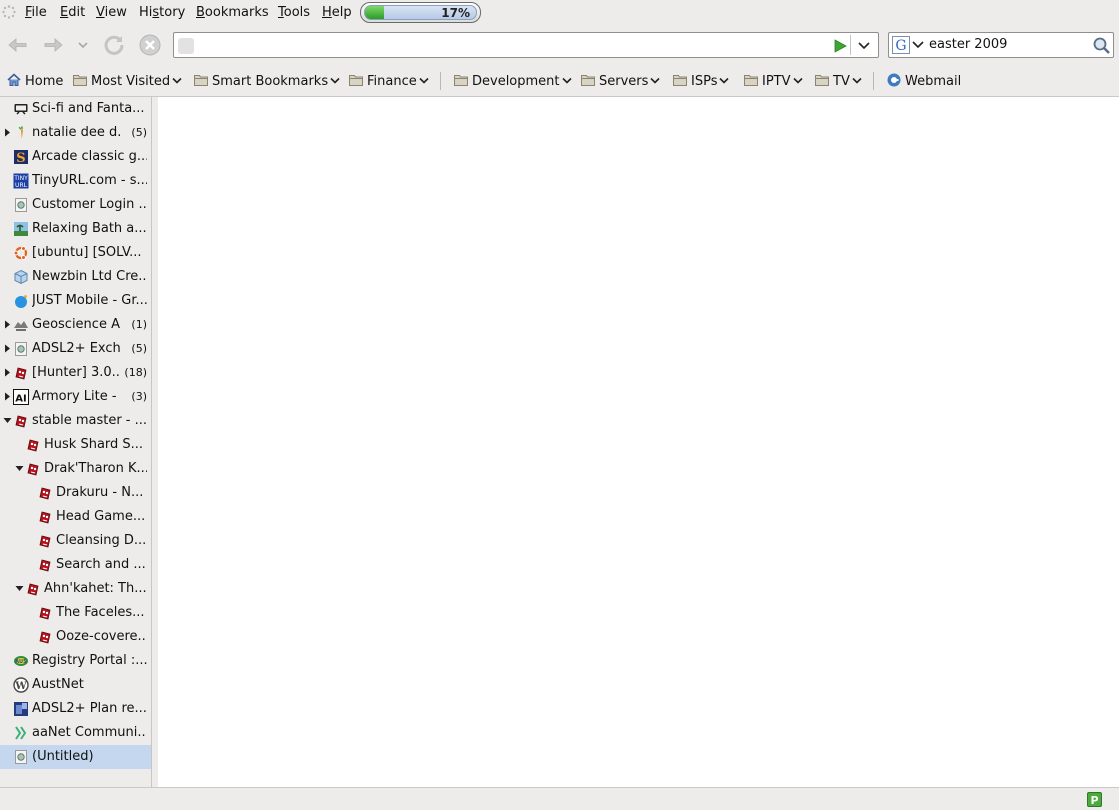  What do you see at coordinates (162, 13) in the screenshot?
I see `menu-history: History` at bounding box center [162, 13].